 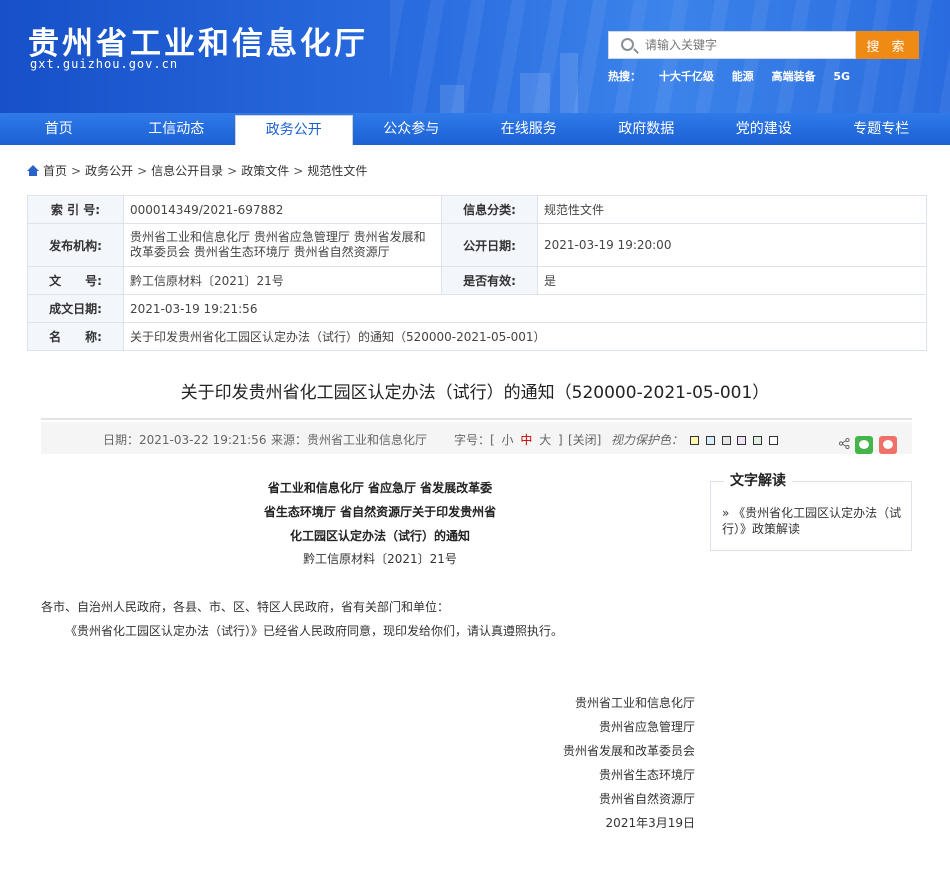 I want to click on article-date: 日期：2021-03-22 19:21:56, so click(x=185, y=440).